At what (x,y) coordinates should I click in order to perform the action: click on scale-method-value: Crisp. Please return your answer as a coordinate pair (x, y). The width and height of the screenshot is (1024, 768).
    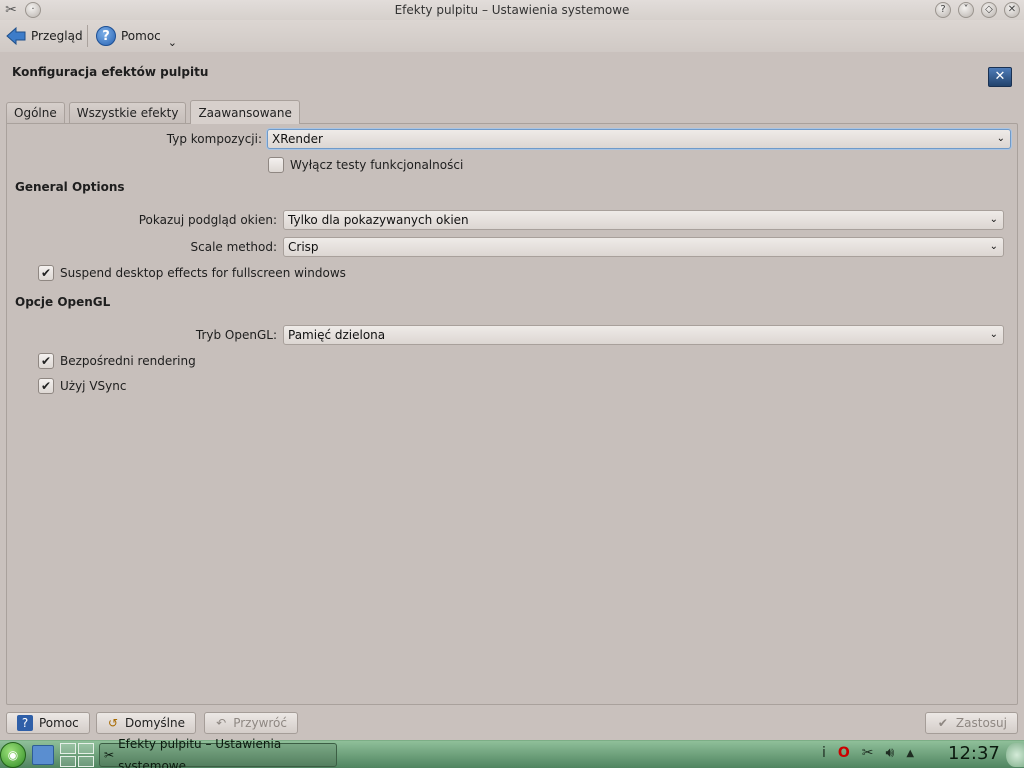
    Looking at the image, I should click on (303, 247).